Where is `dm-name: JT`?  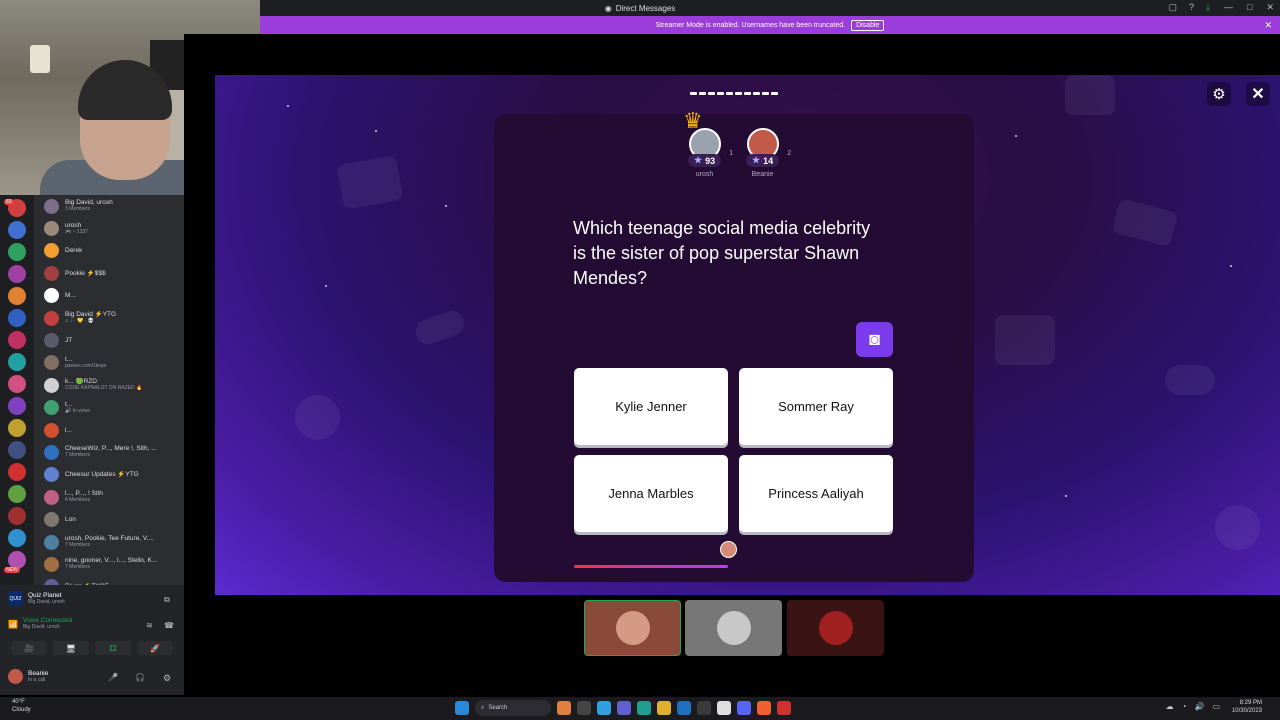 dm-name: JT is located at coordinates (69, 341).